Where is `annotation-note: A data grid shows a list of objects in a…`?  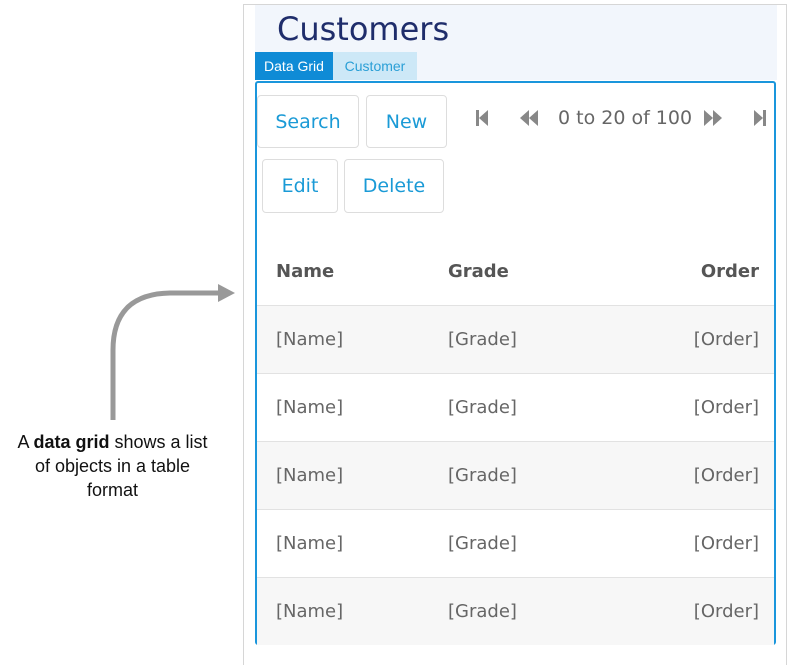 annotation-note: A data grid shows a list of objects in a… is located at coordinates (112, 466).